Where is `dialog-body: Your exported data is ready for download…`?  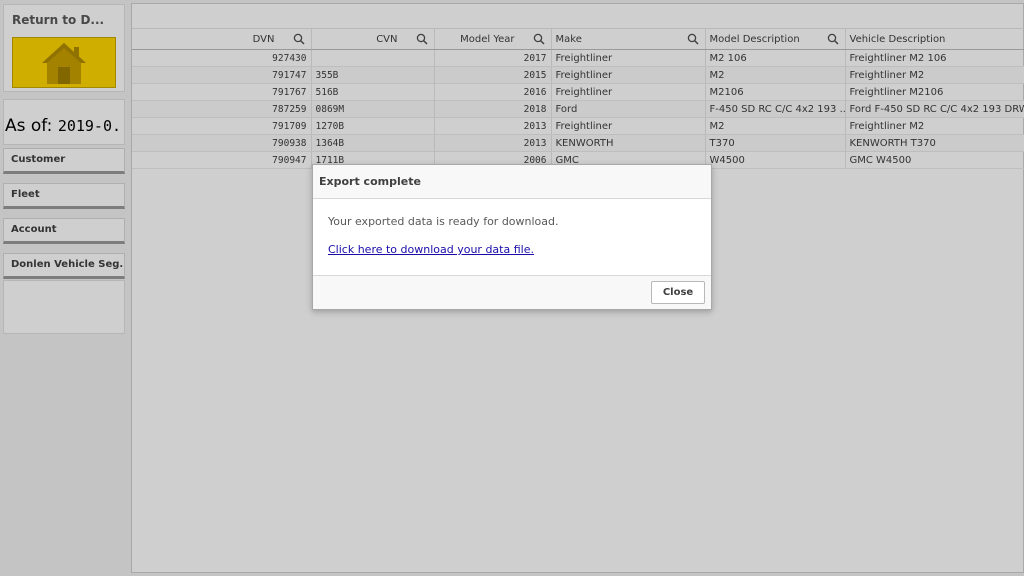 dialog-body: Your exported data is ready for download… is located at coordinates (512, 237).